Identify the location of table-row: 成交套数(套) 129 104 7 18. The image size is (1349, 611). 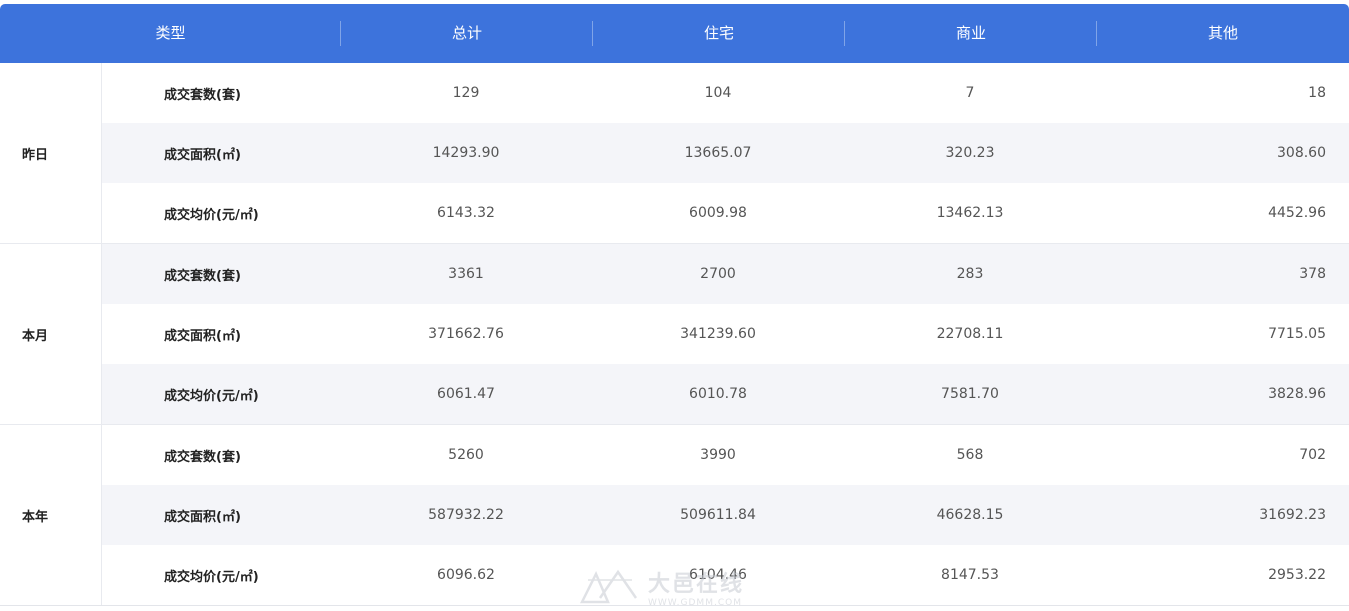
(725, 93).